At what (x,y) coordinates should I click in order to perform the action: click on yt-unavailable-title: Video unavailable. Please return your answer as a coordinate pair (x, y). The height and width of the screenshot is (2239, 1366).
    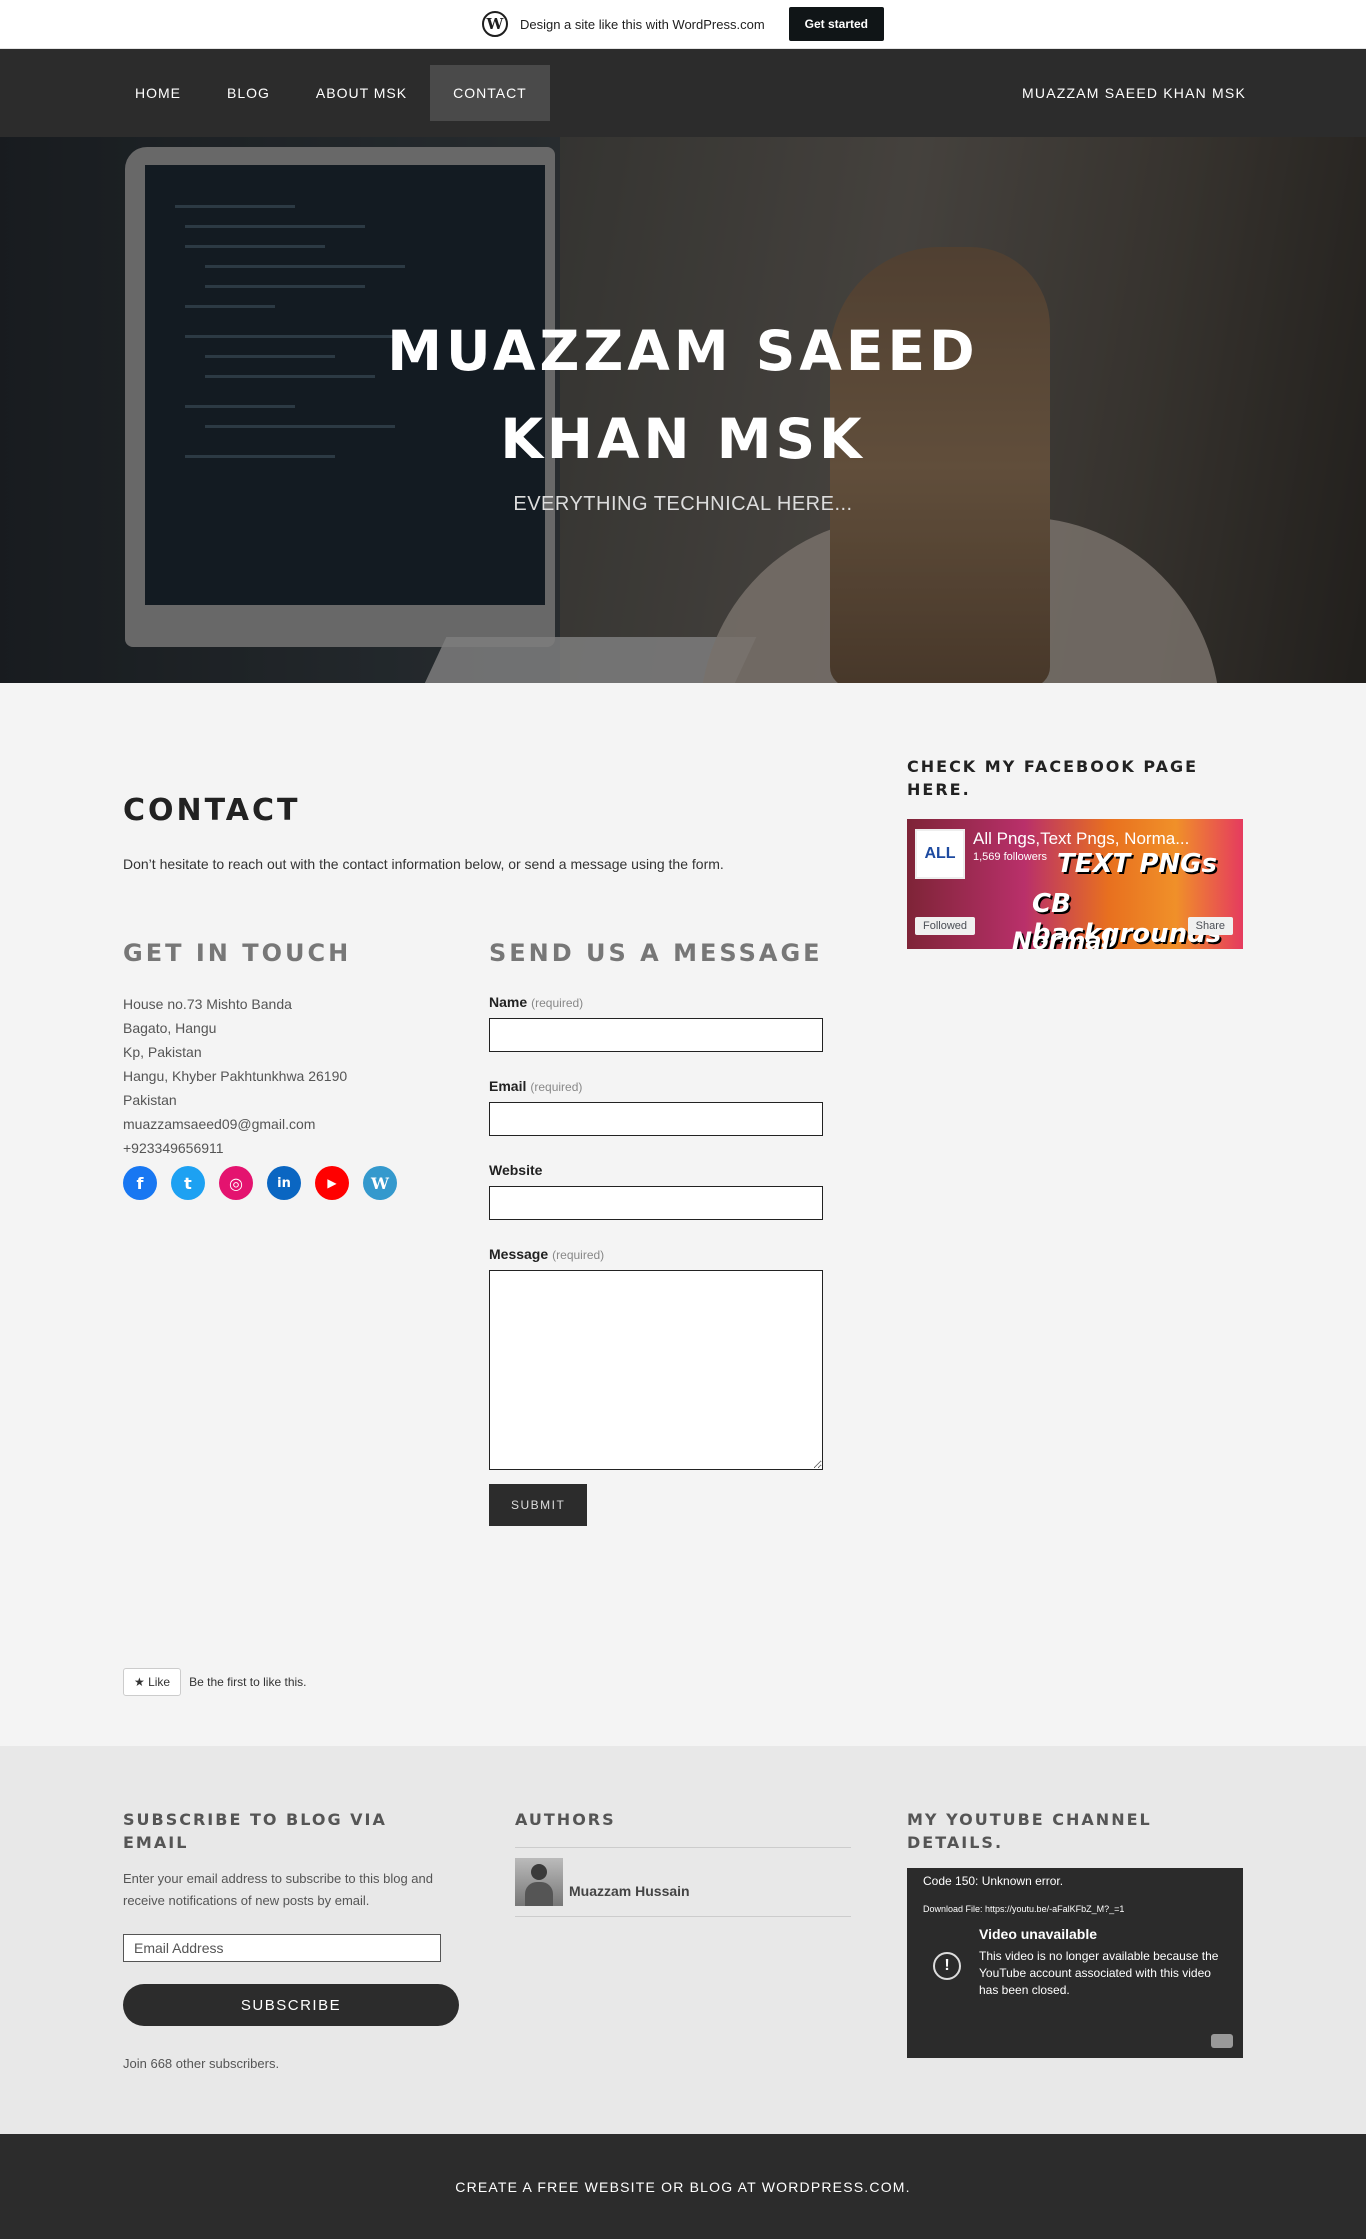
    Looking at the image, I should click on (1038, 1934).